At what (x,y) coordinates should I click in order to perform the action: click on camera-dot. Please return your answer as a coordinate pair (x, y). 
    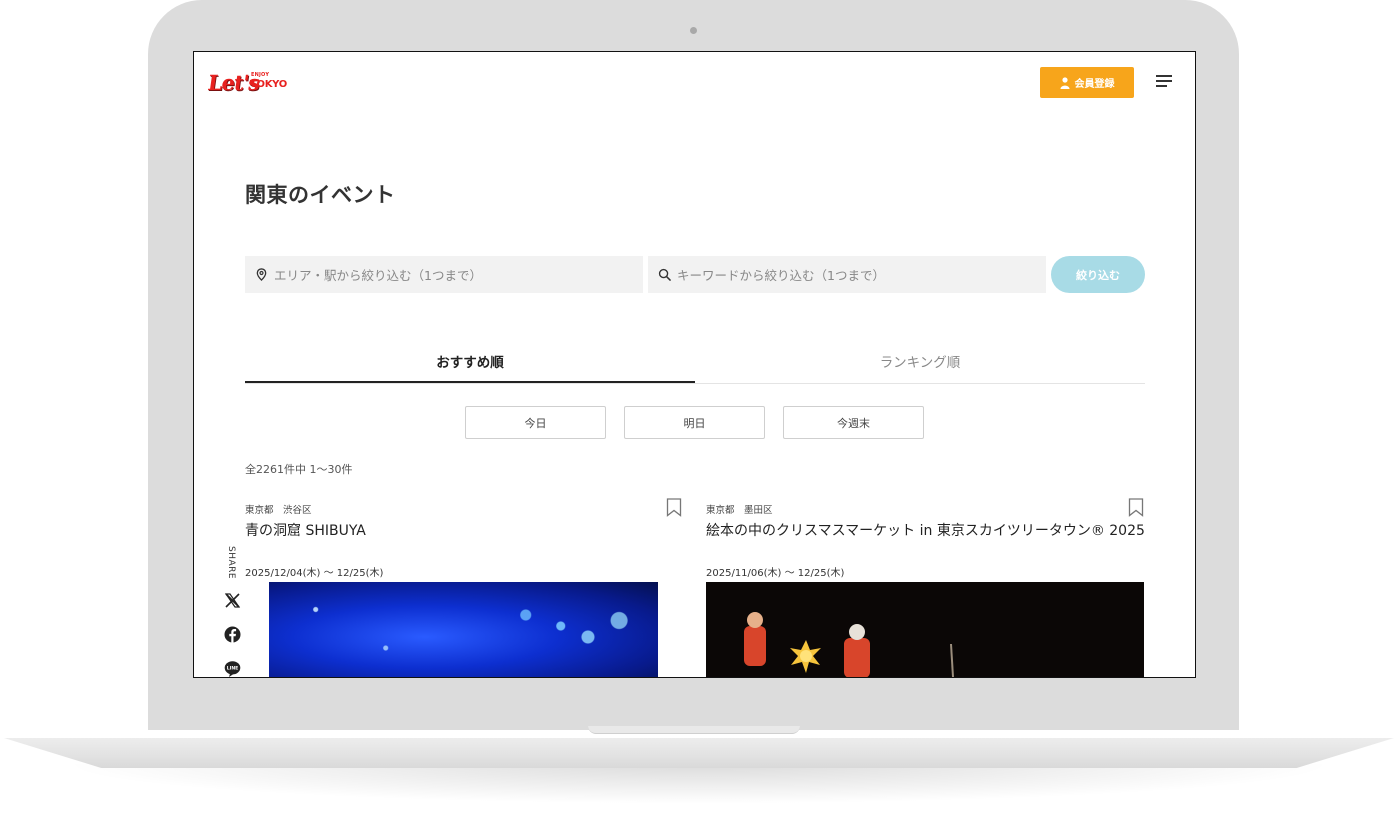
    Looking at the image, I should click on (693, 30).